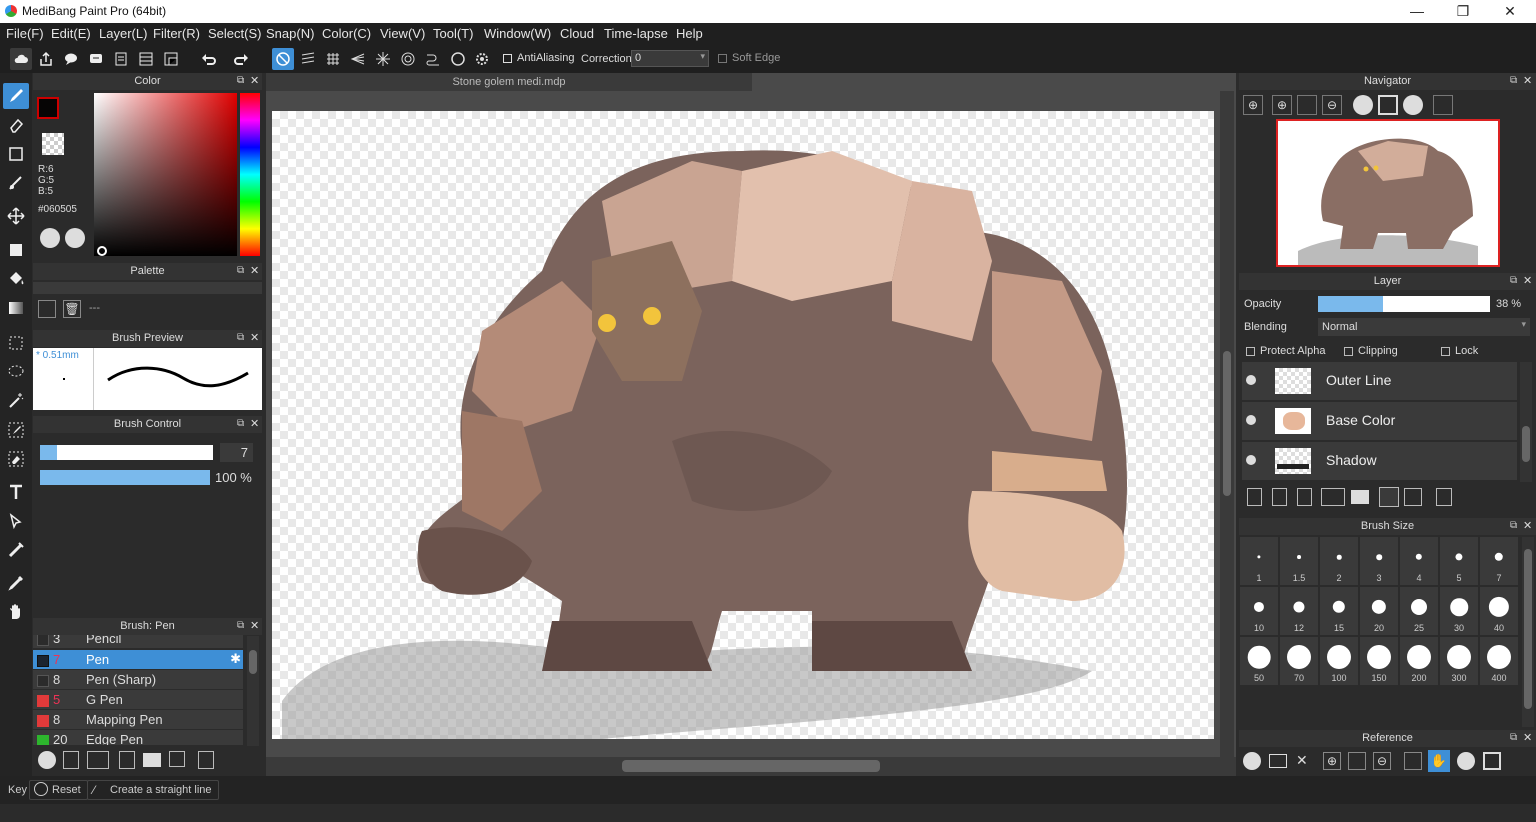  I want to click on brush-settings-gear-icon: ✱, so click(235, 659).